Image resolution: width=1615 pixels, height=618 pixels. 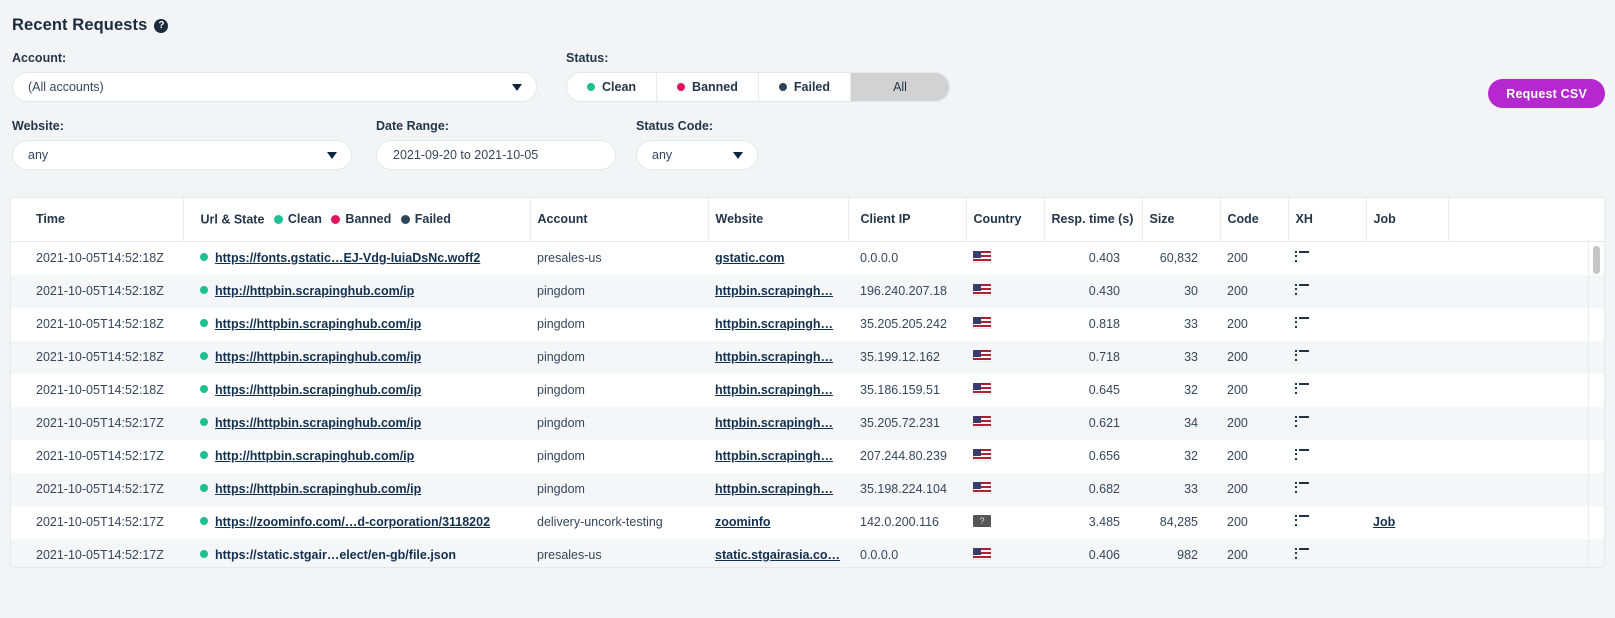 What do you see at coordinates (907, 220) in the screenshot?
I see `column-header-client-ip: Client IP` at bounding box center [907, 220].